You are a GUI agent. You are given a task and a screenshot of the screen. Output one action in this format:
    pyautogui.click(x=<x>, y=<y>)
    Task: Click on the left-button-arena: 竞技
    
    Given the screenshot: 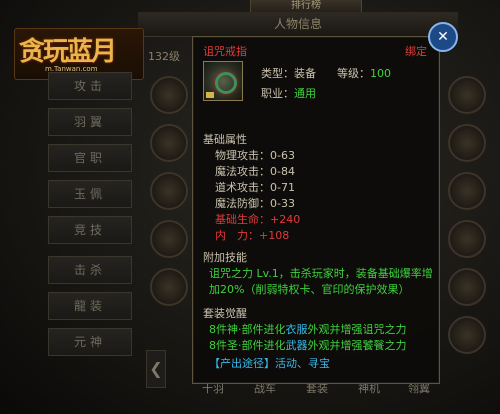 What is the action you would take?
    pyautogui.click(x=90, y=230)
    